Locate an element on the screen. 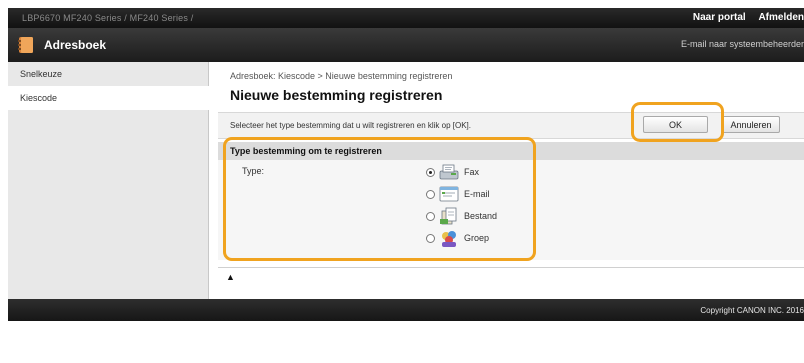 The height and width of the screenshot is (363, 804). file-icon is located at coordinates (448, 216).